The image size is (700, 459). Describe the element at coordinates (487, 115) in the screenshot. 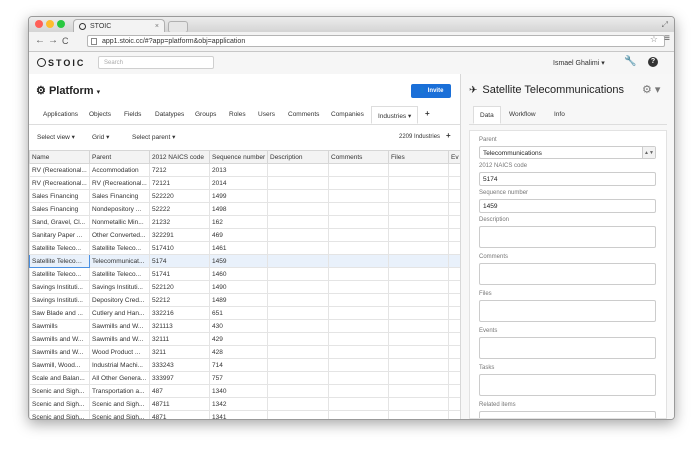

I see `tab-data: Data` at that location.